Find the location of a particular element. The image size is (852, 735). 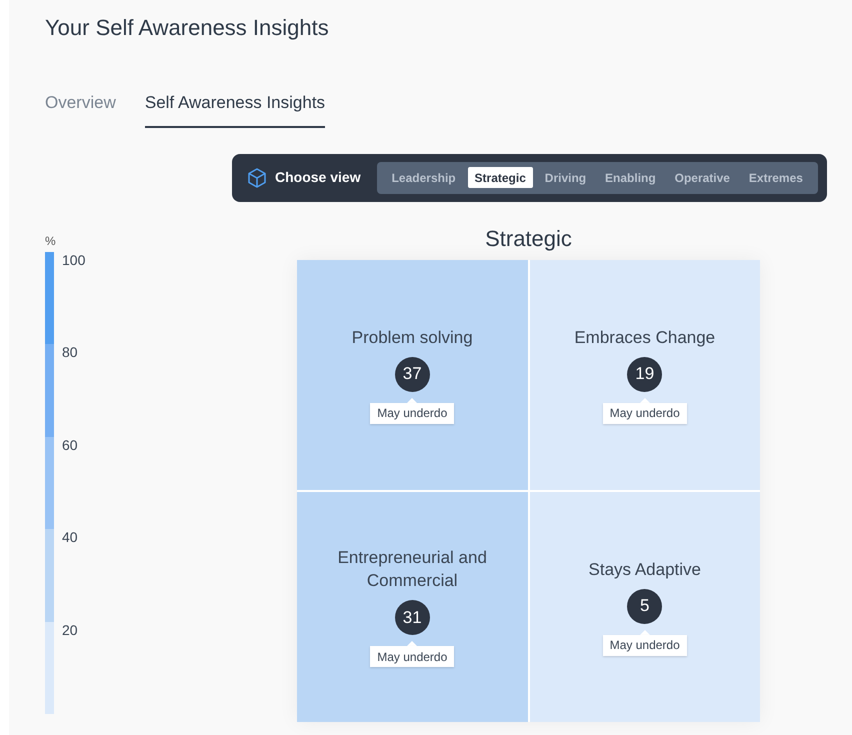

tab: Overview is located at coordinates (80, 109).